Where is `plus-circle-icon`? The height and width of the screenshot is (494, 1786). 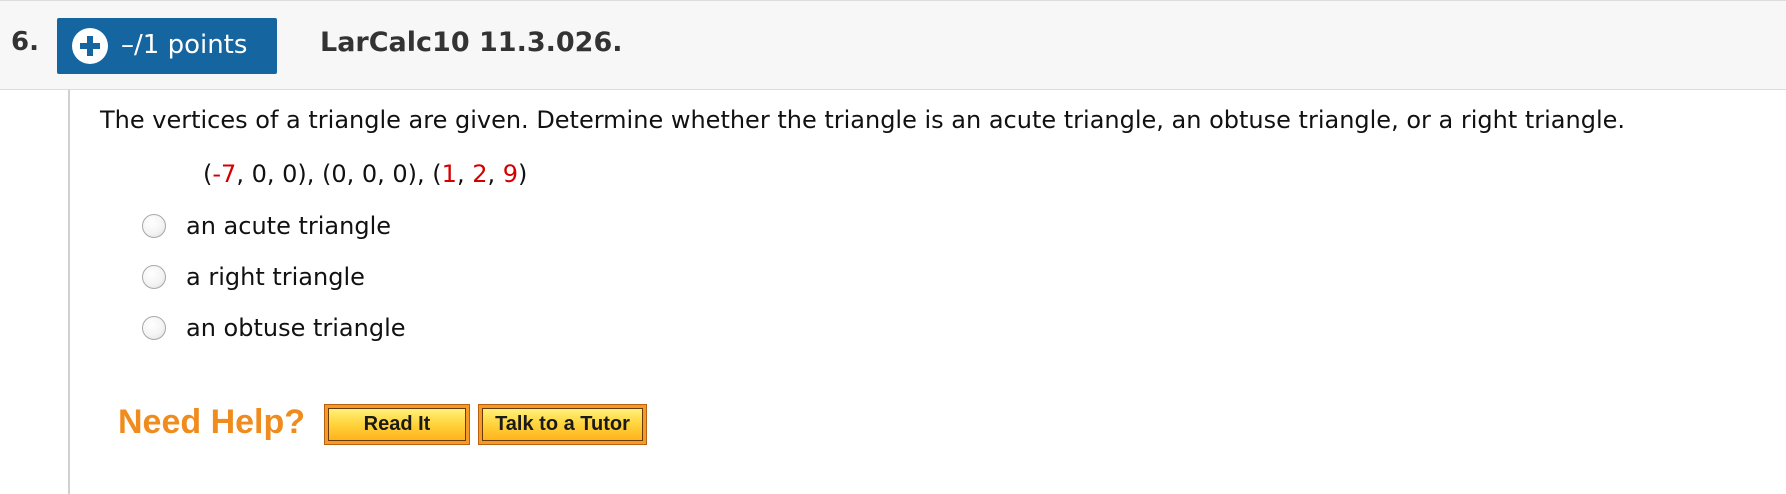 plus-circle-icon is located at coordinates (90, 46).